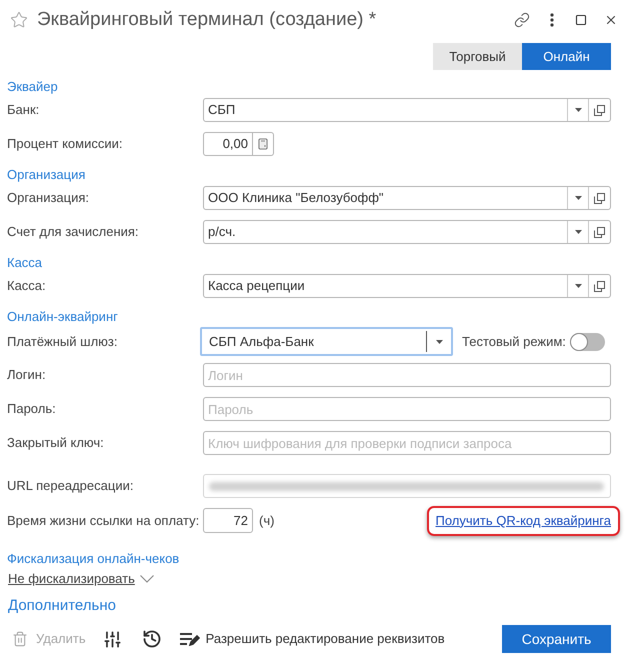 Image resolution: width=630 pixels, height=661 pixels. I want to click on calculator-icon, so click(263, 144).